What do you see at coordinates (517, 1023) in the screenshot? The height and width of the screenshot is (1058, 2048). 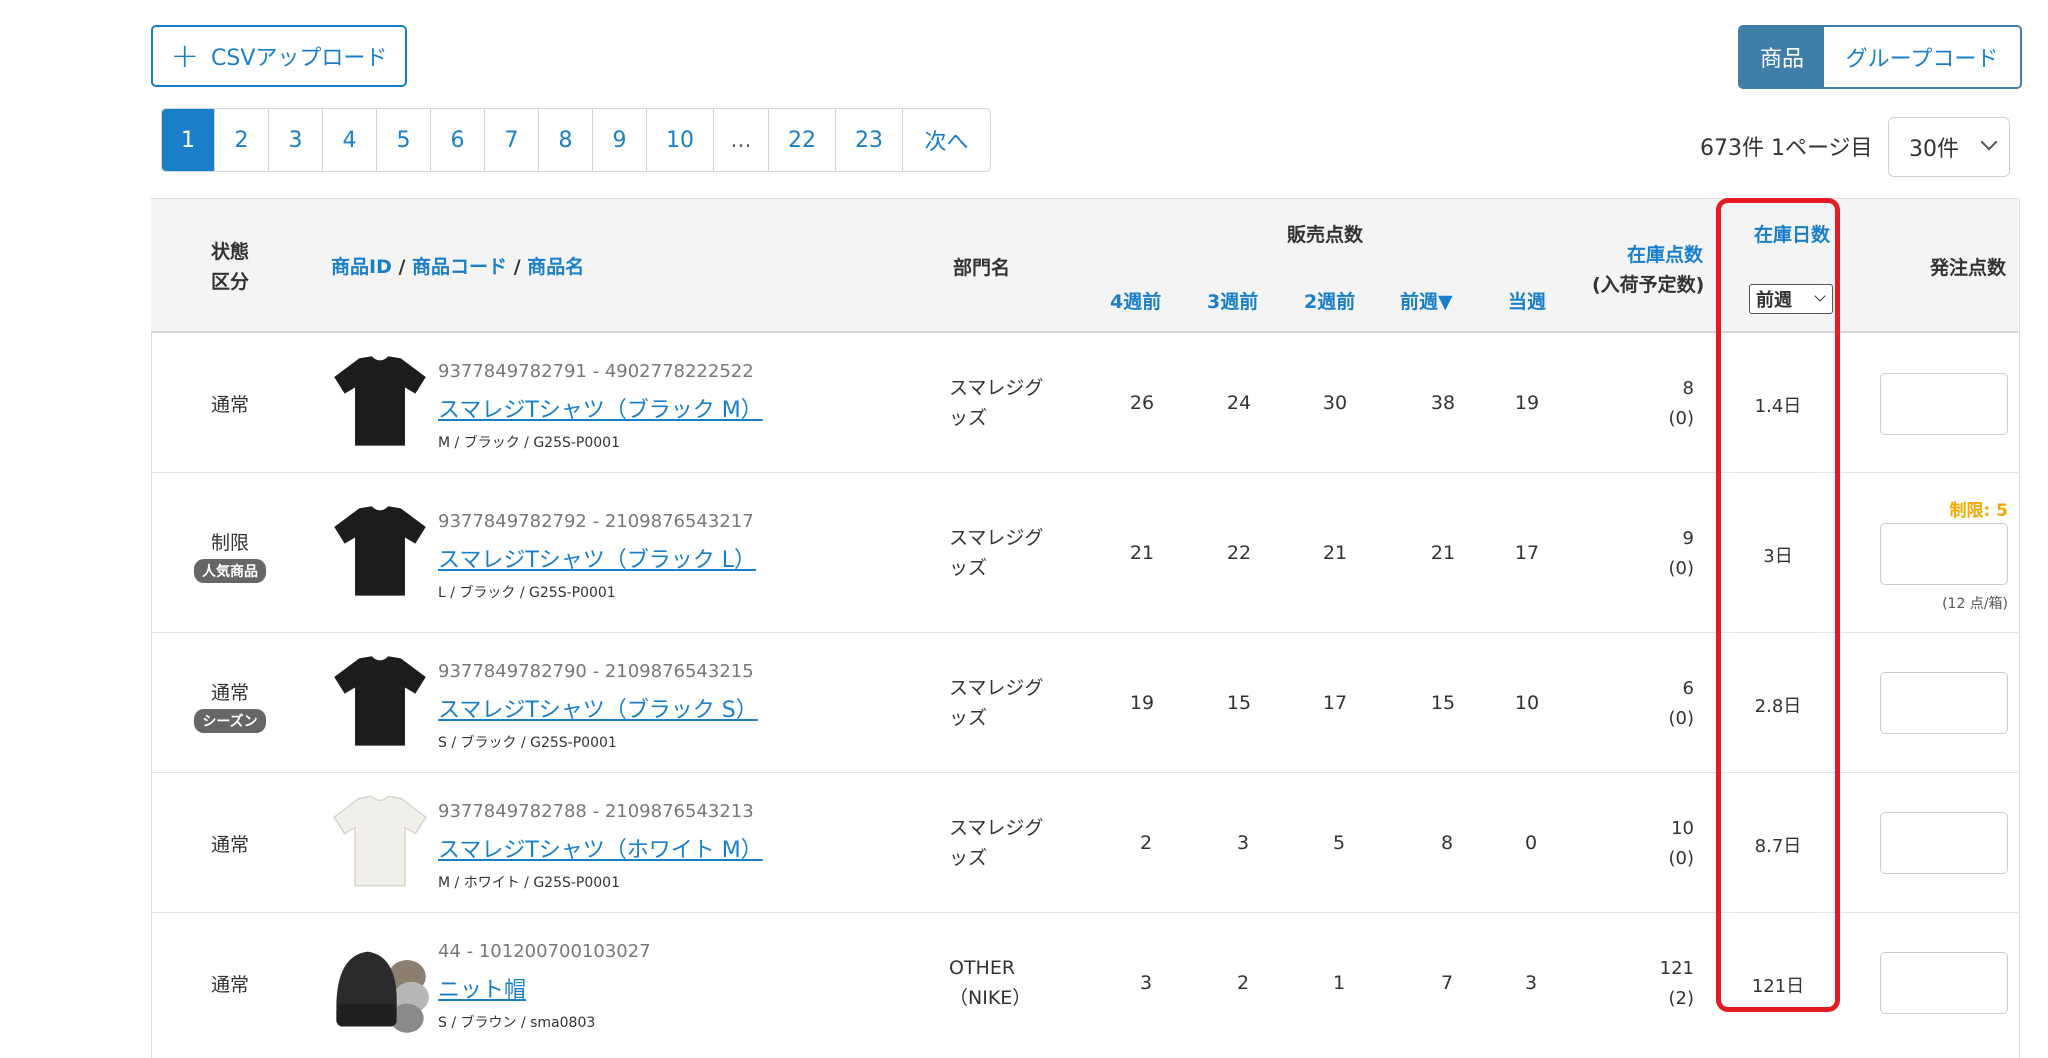 I see `product-meta: S / ブラウン / sma0803` at bounding box center [517, 1023].